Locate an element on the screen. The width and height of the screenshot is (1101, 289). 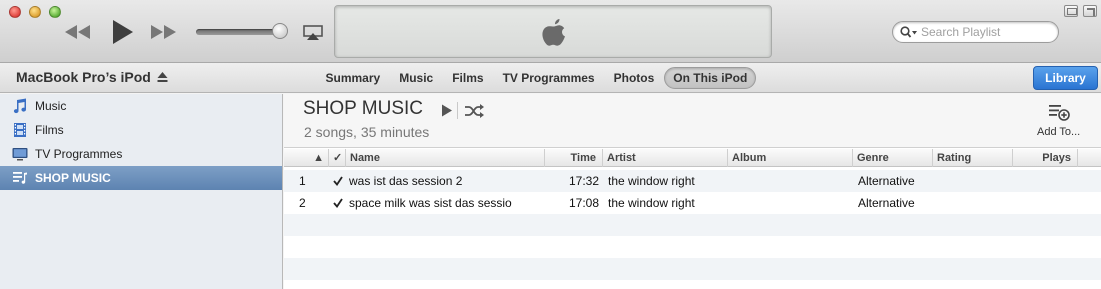
volume-slider is located at coordinates (242, 31).